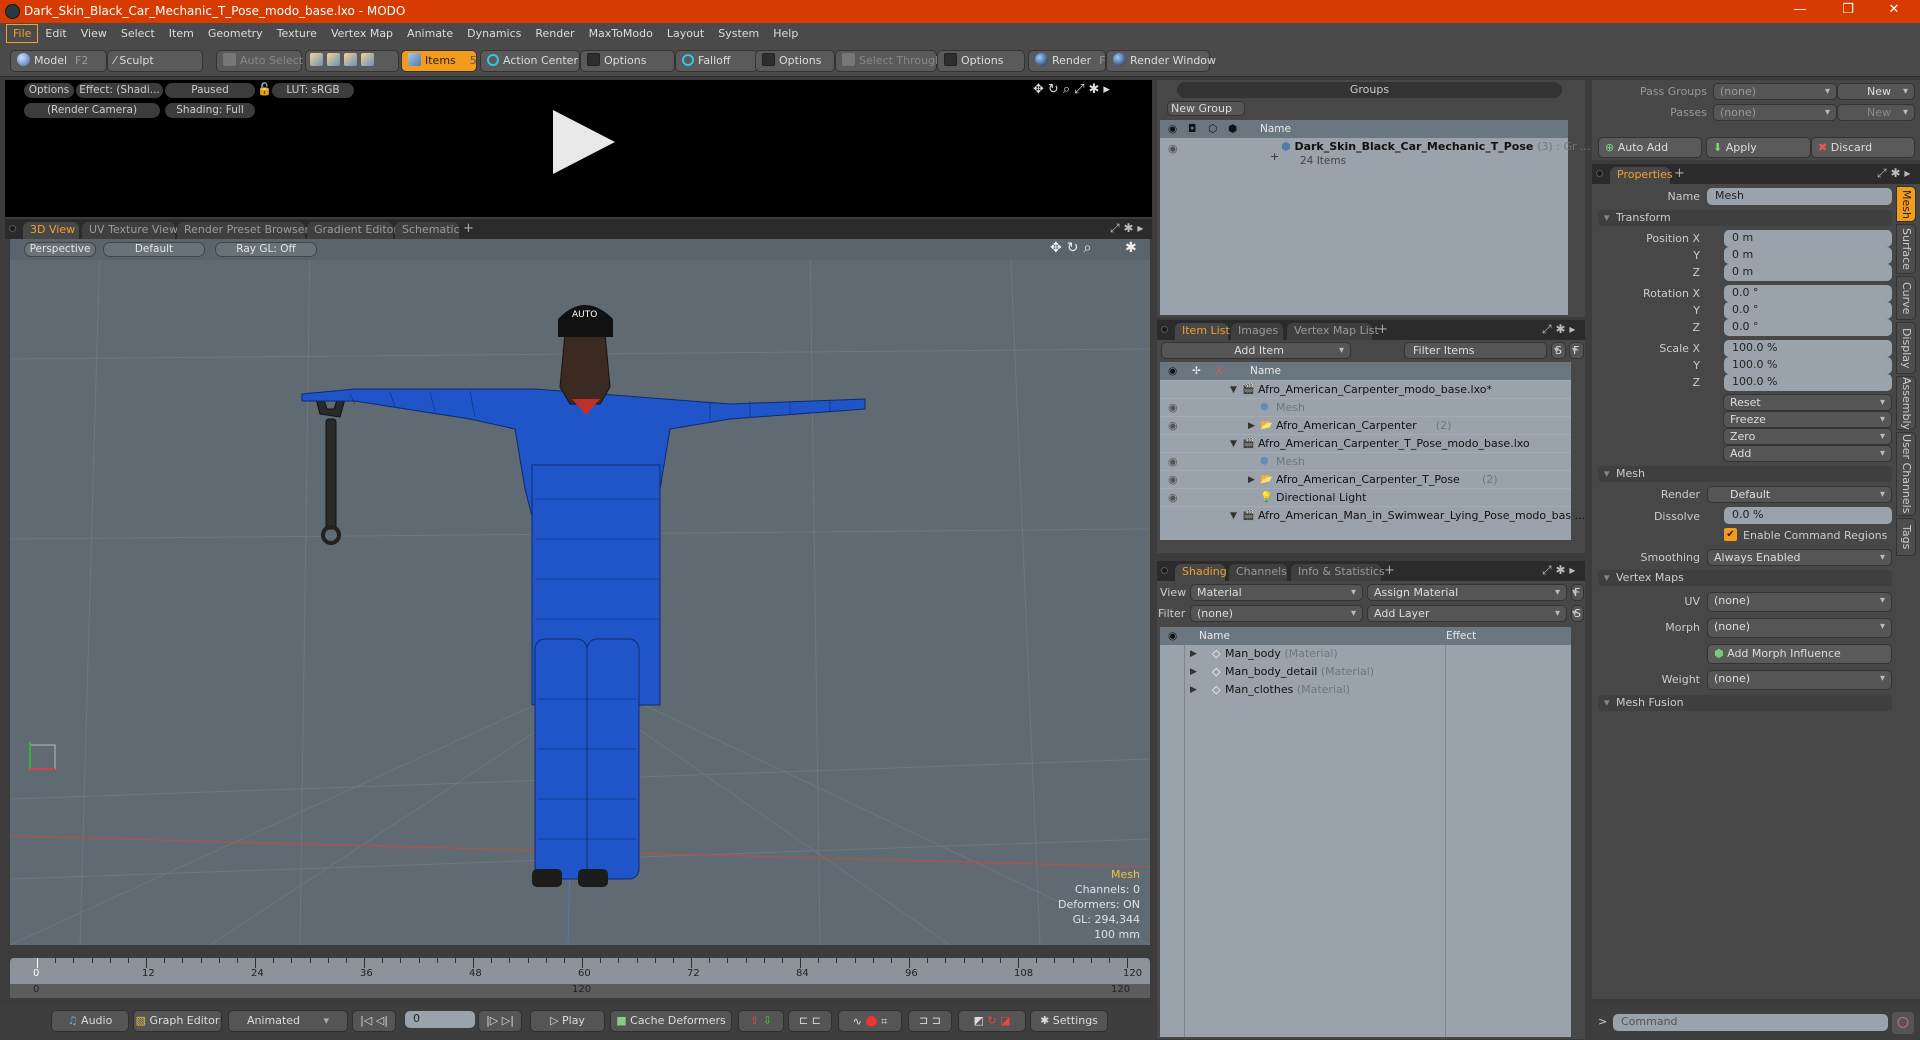 The image size is (1920, 1040). I want to click on tab-render-preset-browser: Render Preset Browser, so click(243, 230).